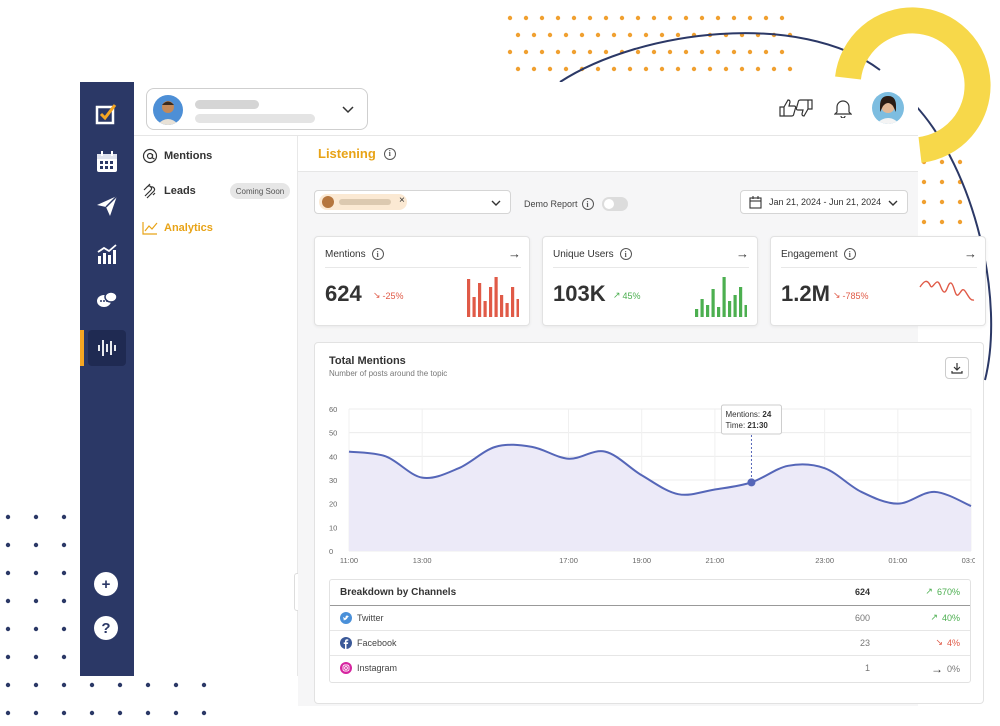 The width and height of the screenshot is (1000, 726). I want to click on tooltip-time: Time: 21:30, so click(746, 425).